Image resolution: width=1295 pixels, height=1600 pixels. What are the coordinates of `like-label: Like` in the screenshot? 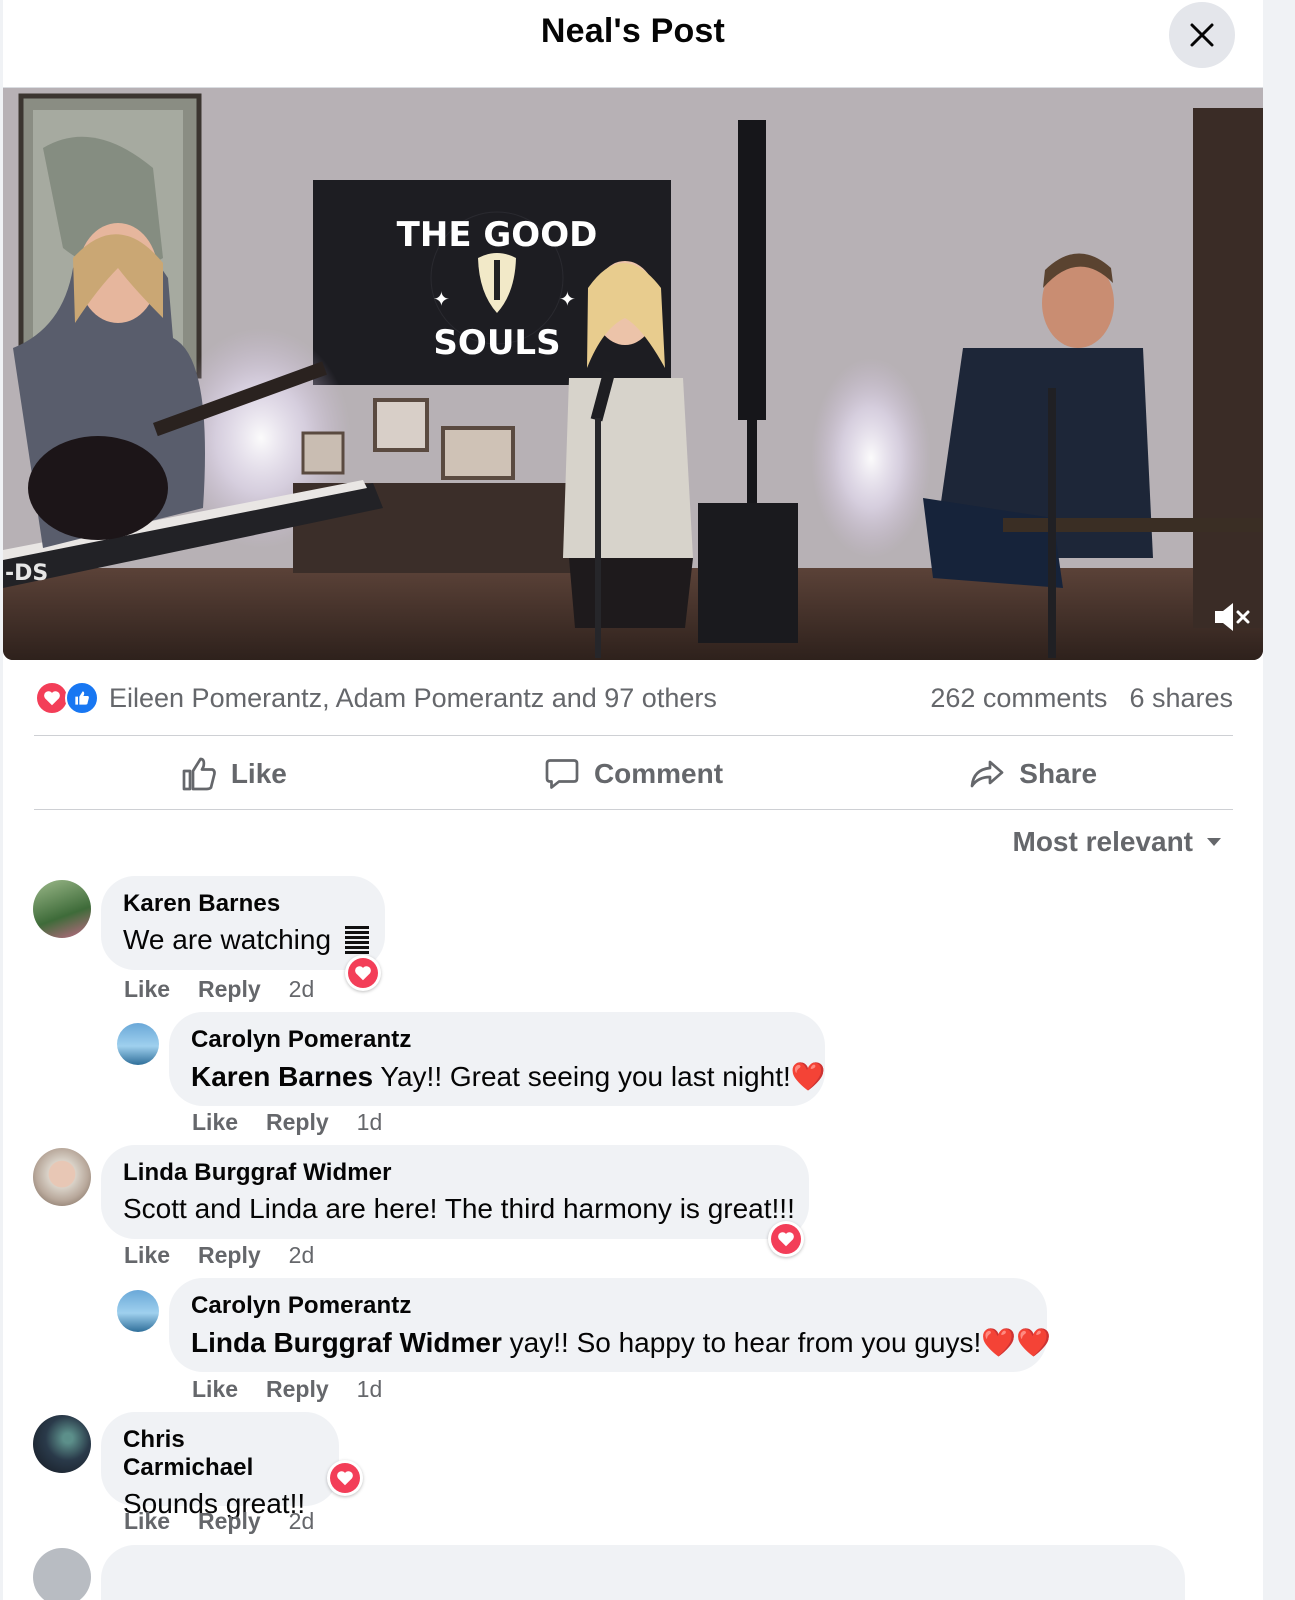 It's located at (258, 773).